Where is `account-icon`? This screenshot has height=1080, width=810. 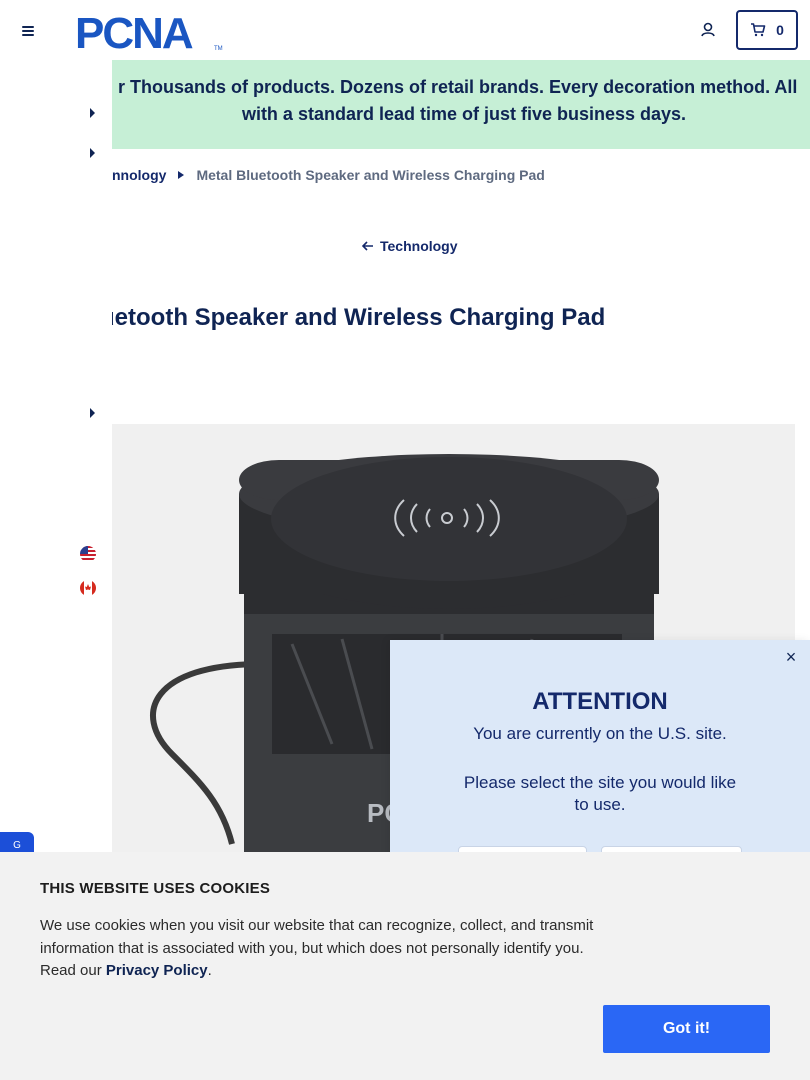 account-icon is located at coordinates (708, 30).